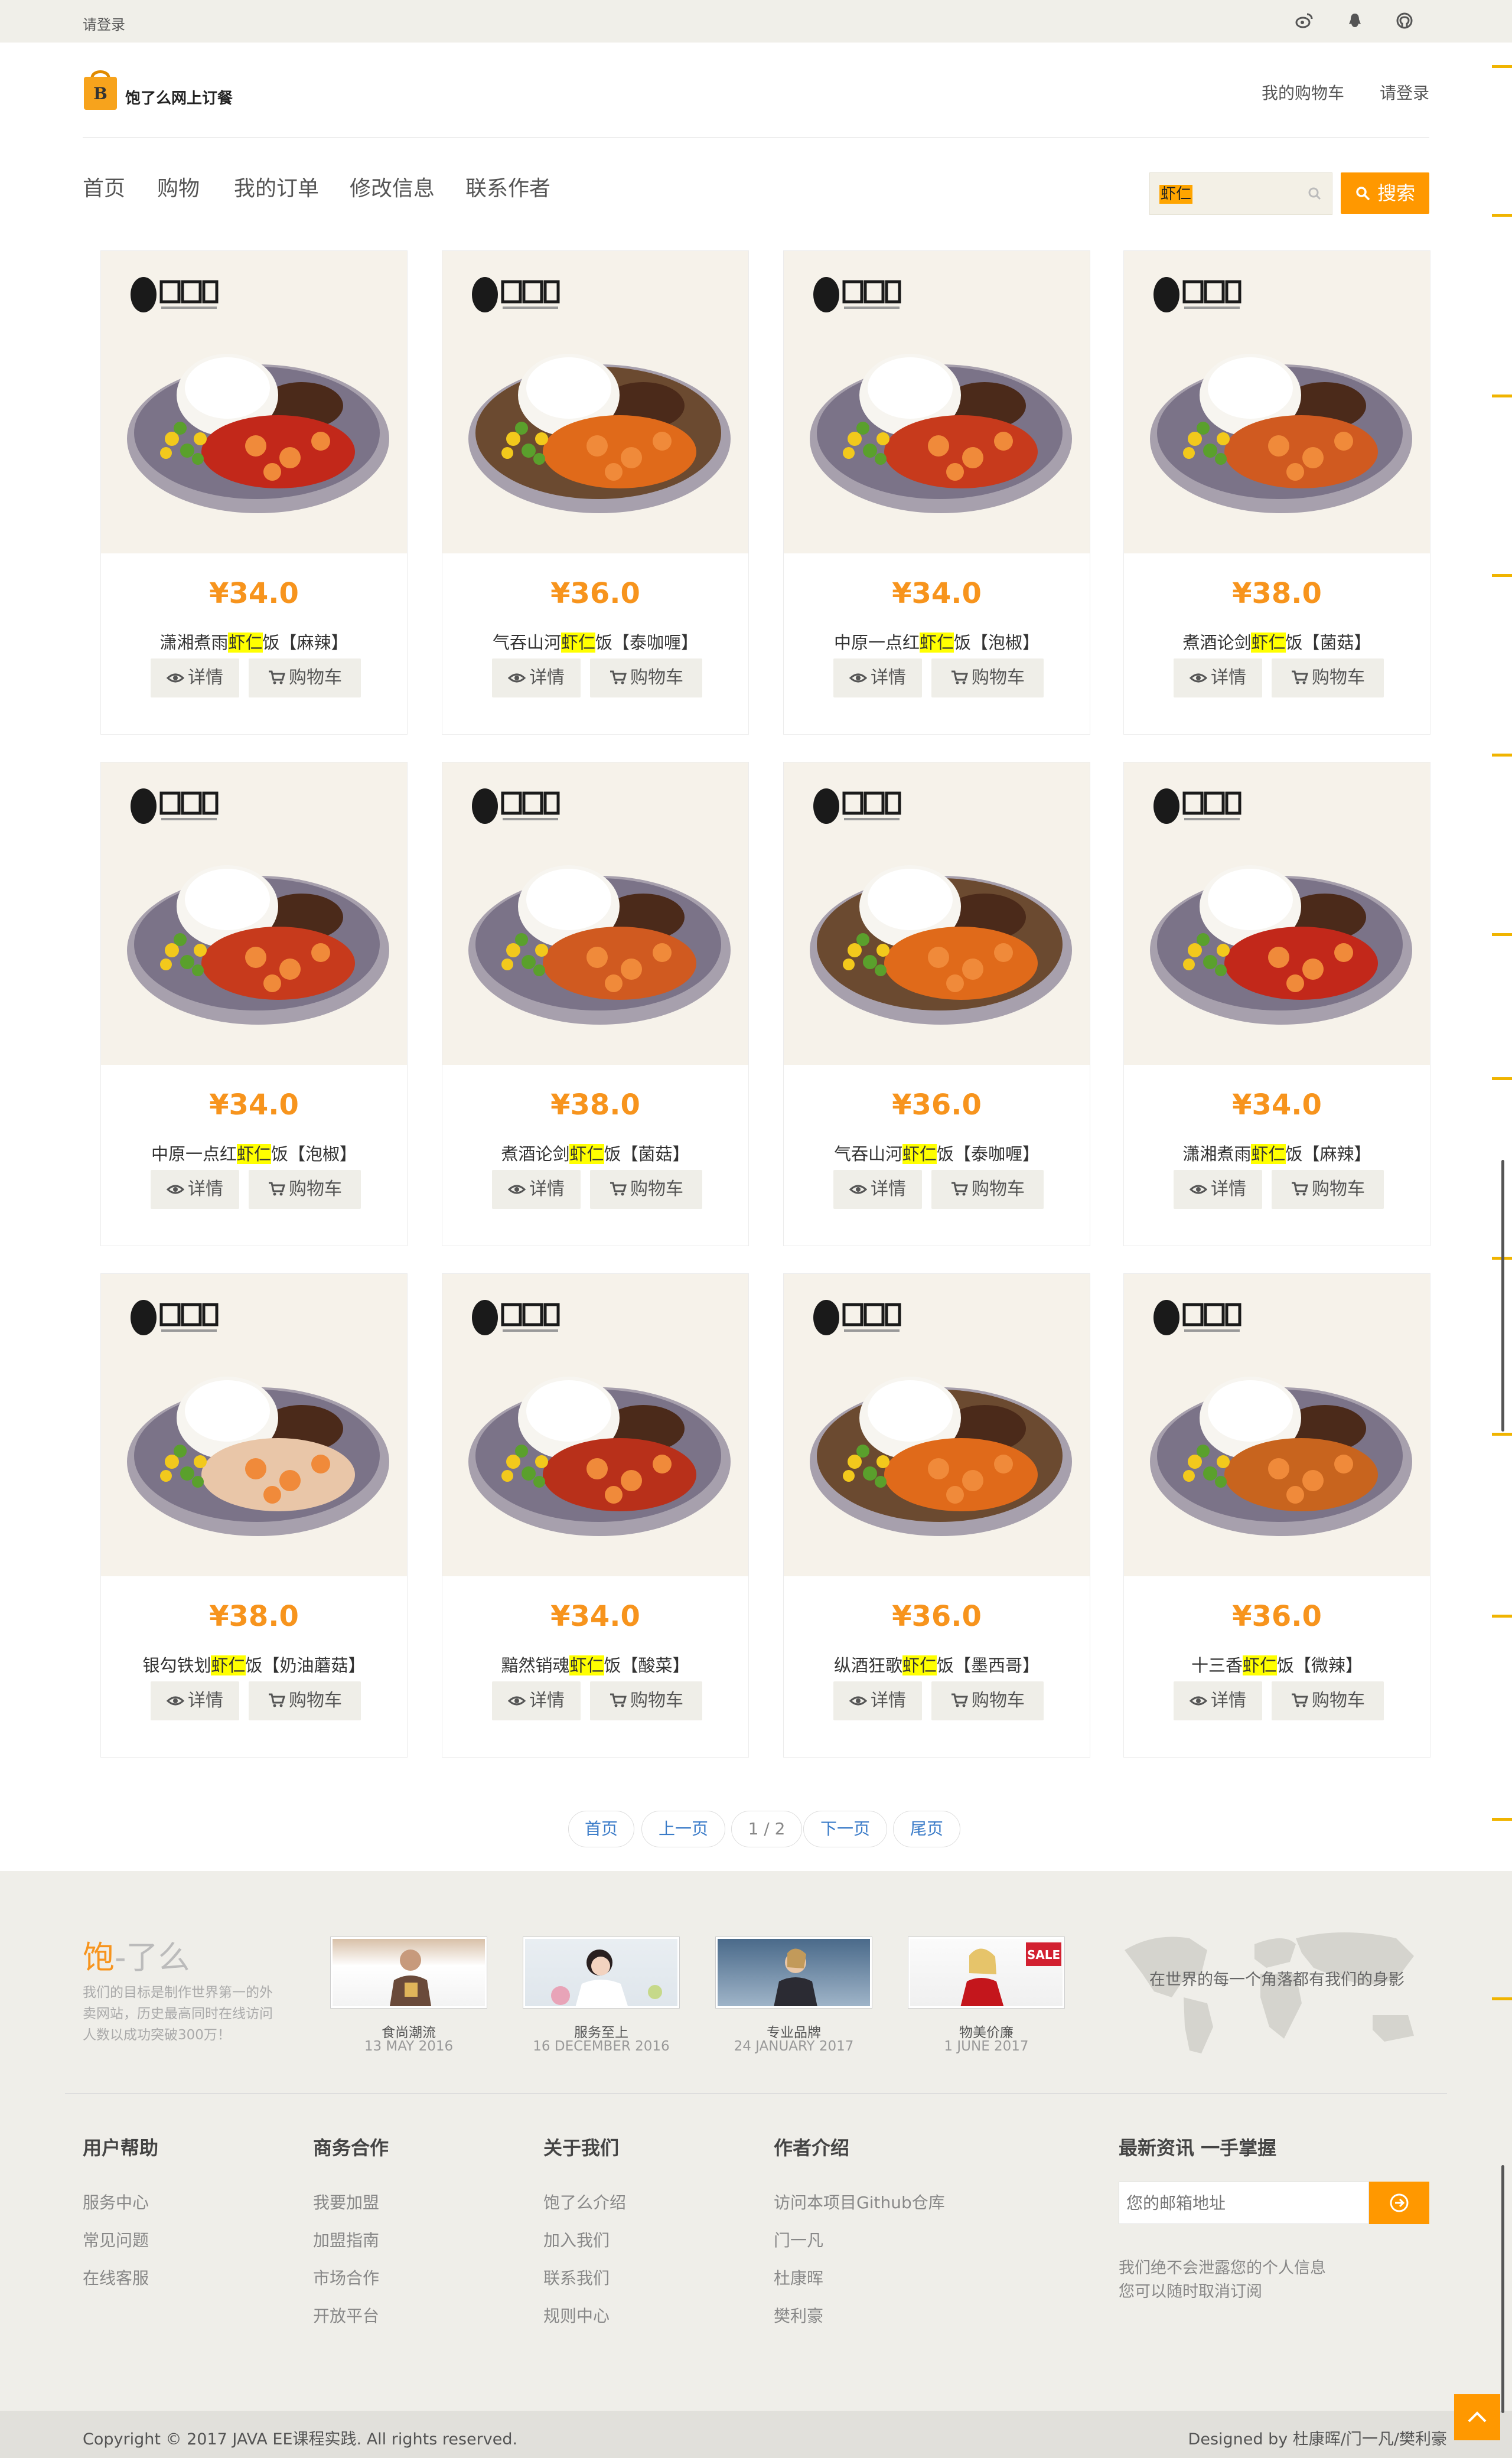 This screenshot has height=2458, width=1512. Describe the element at coordinates (1404, 23) in the screenshot. I see `github-icon` at that location.